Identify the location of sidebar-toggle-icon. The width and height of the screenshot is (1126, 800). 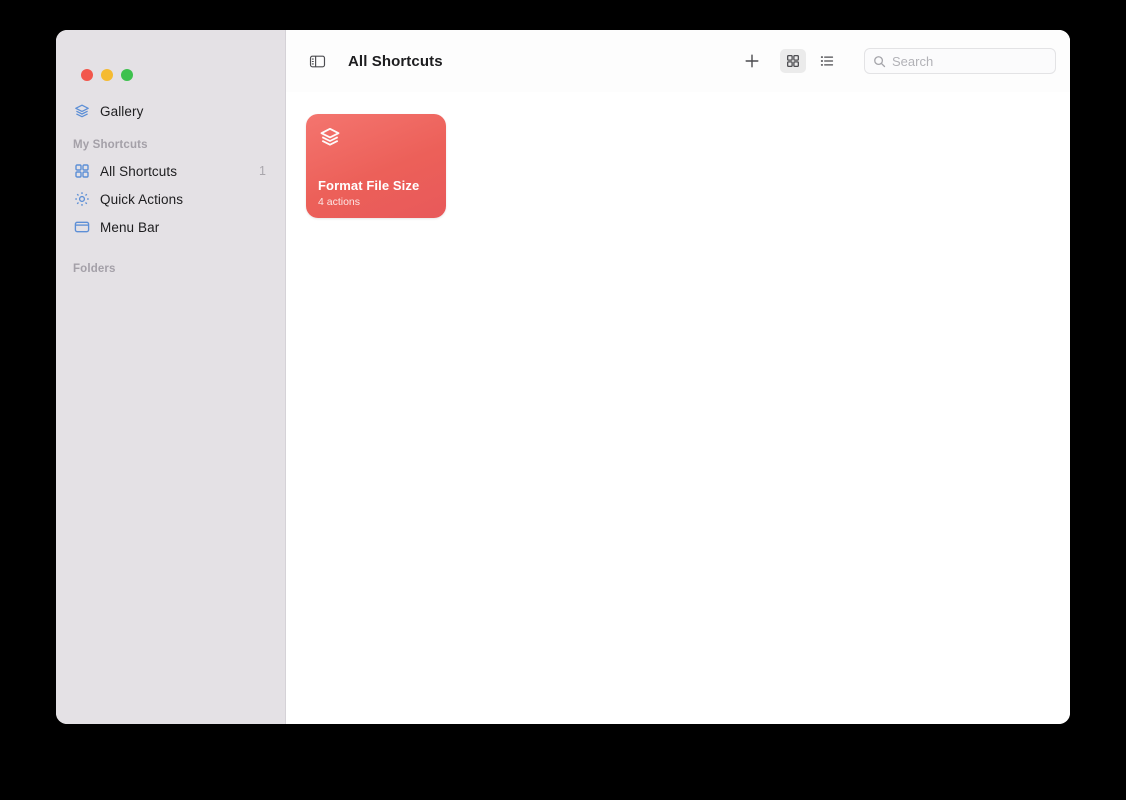
(317, 61).